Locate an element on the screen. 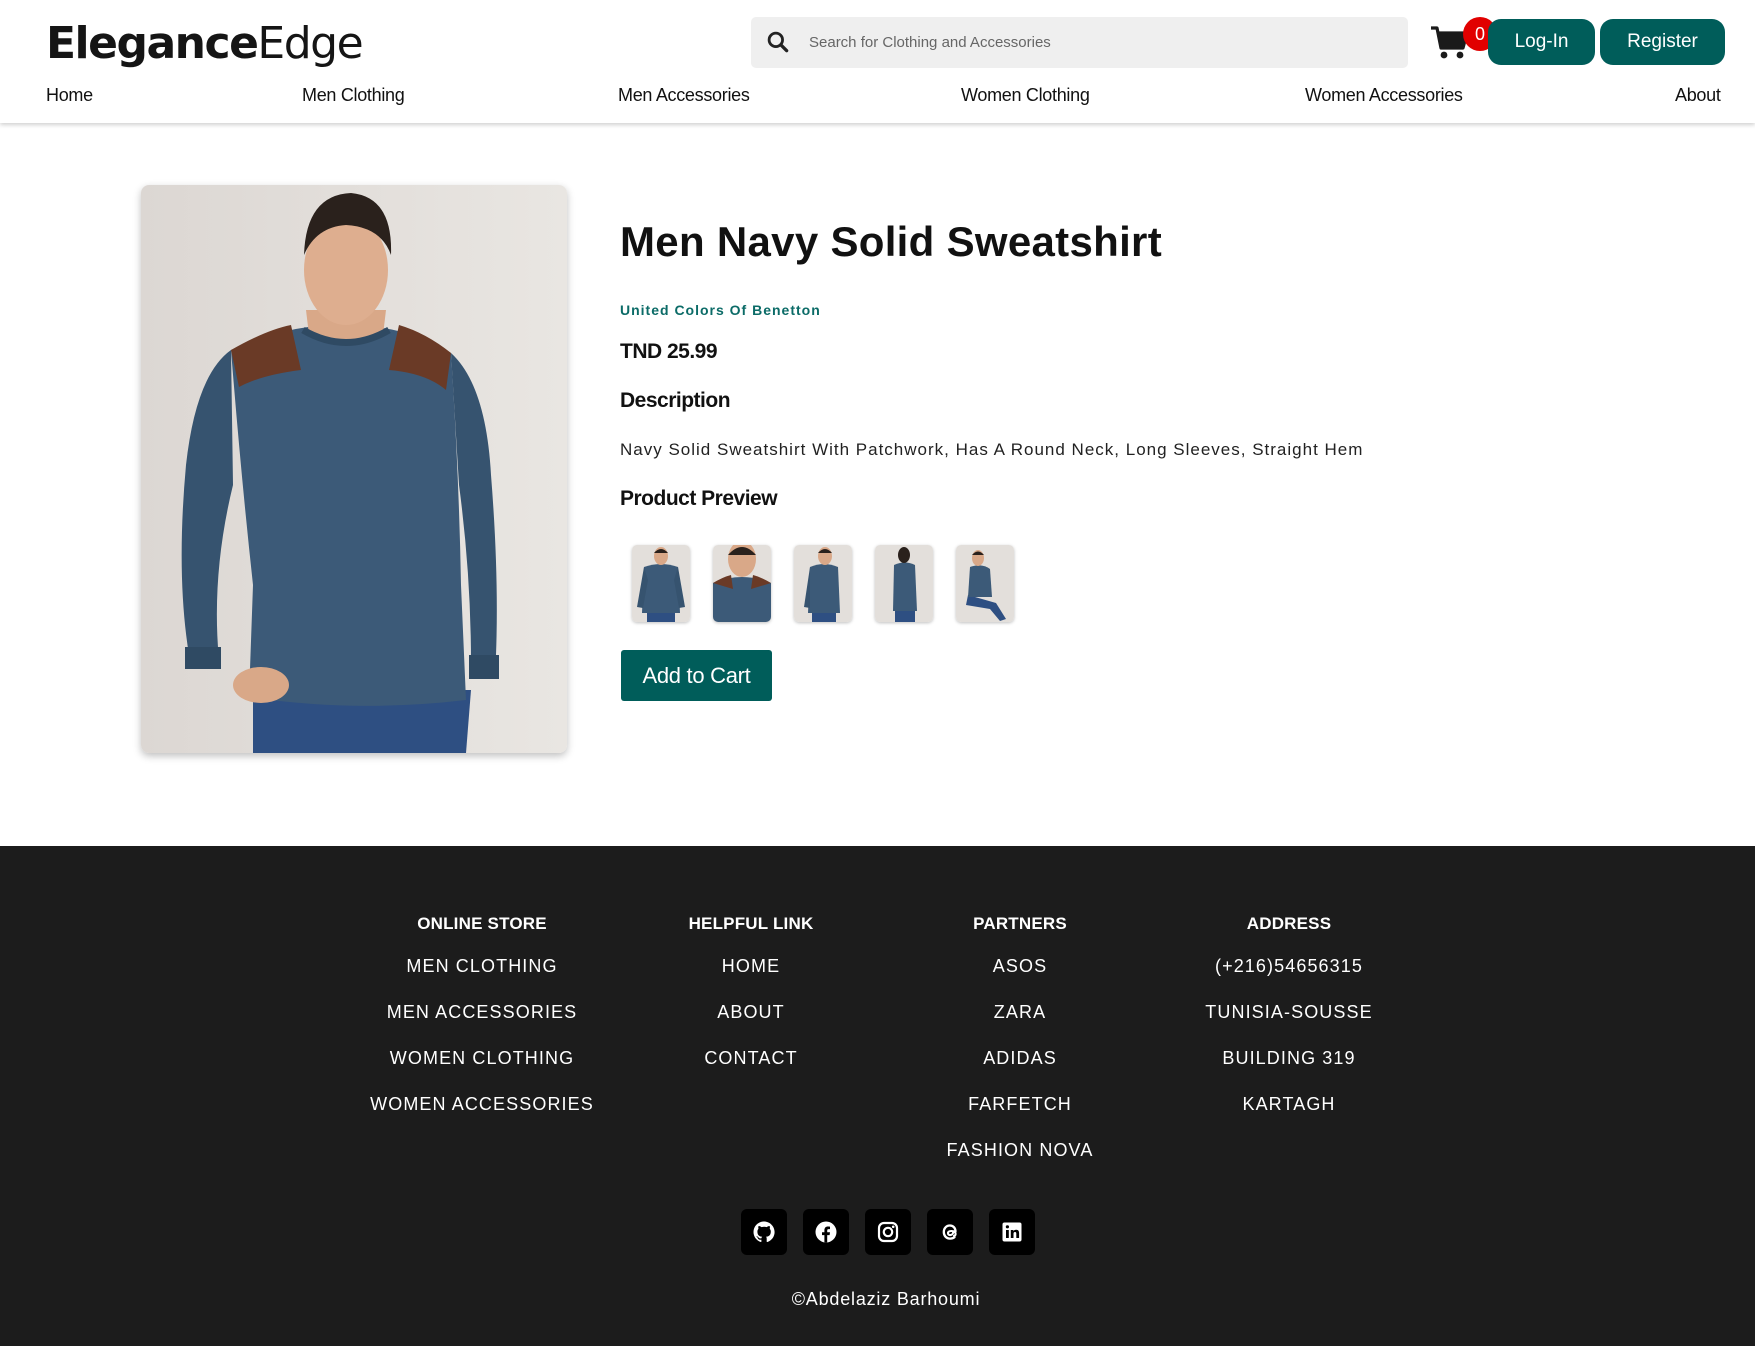  site-logo: EleganceEdge is located at coordinates (205, 44).